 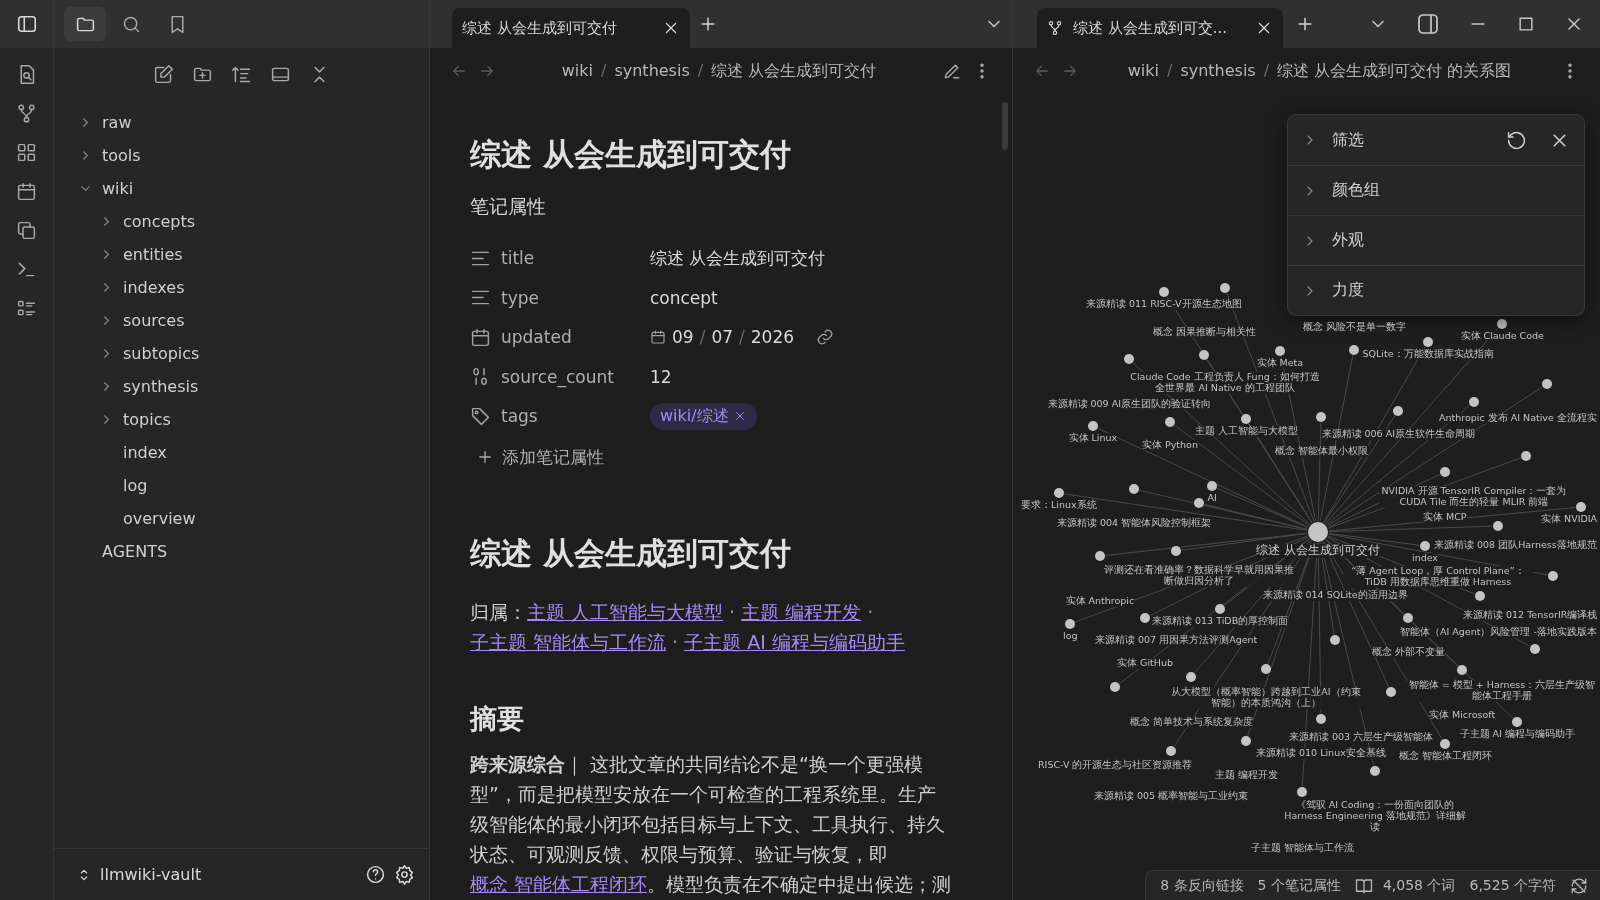 I want to click on breadcrumb-item: 综述 从会生成到可交付 的关系图, so click(x=1394, y=71).